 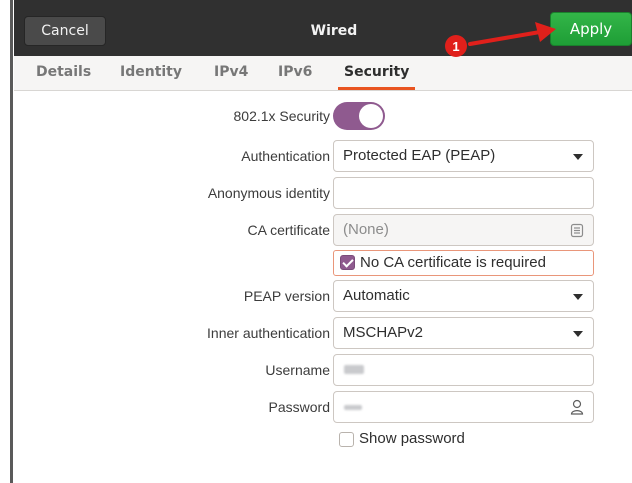 I want to click on tab-identity: Identity, so click(x=151, y=73).